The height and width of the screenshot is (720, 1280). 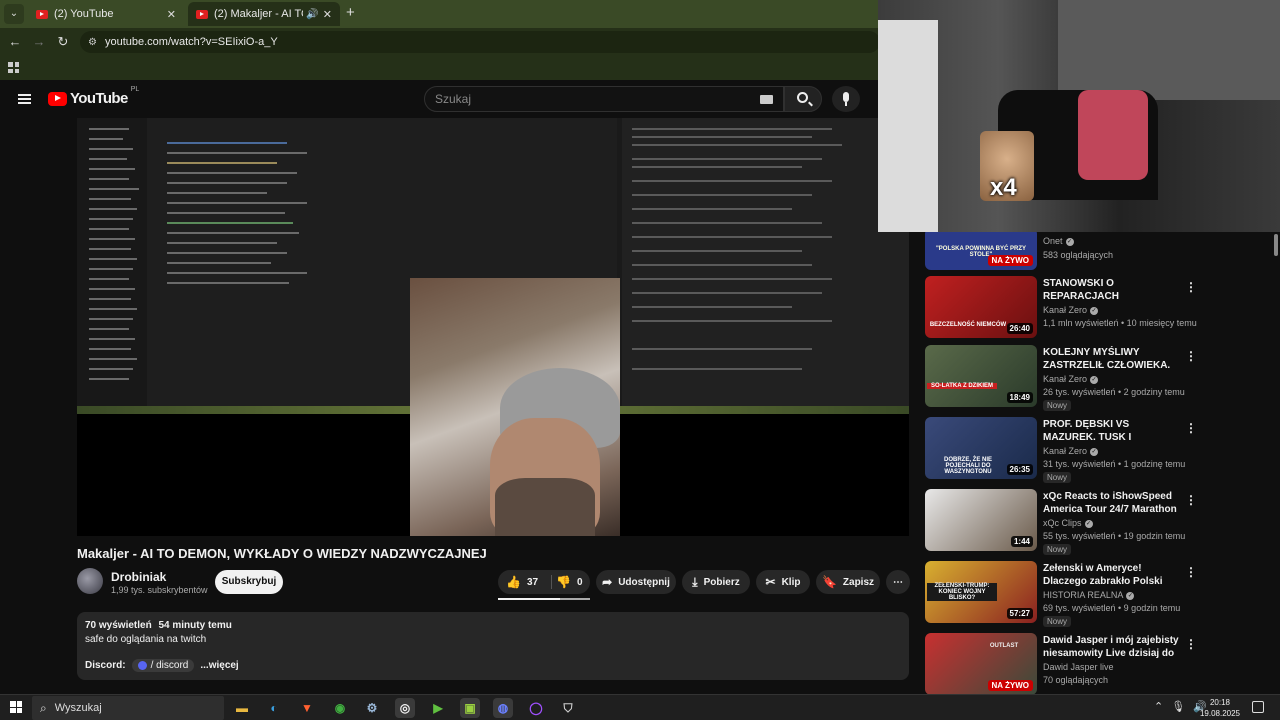 I want to click on video-thumbnail: "POLSKA POWINNA BYĆ PRZY STOLE" NA ŻYWO, so click(x=981, y=251).